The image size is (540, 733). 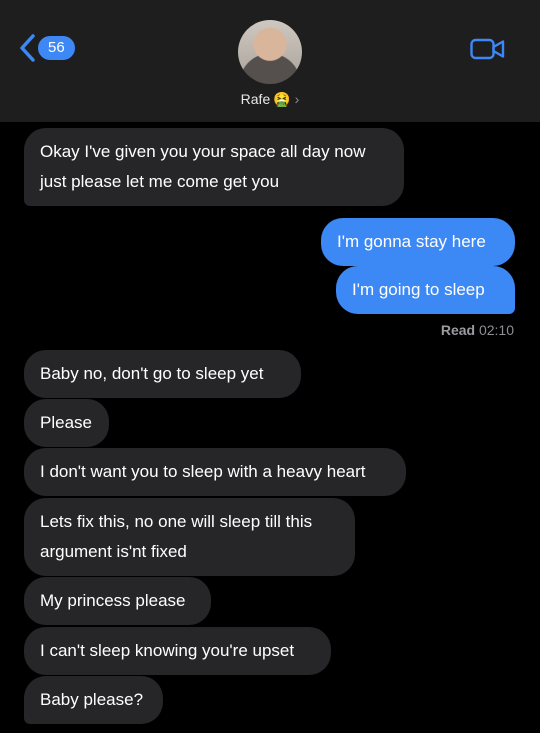 I want to click on unread-count-badge: 56, so click(x=56, y=48).